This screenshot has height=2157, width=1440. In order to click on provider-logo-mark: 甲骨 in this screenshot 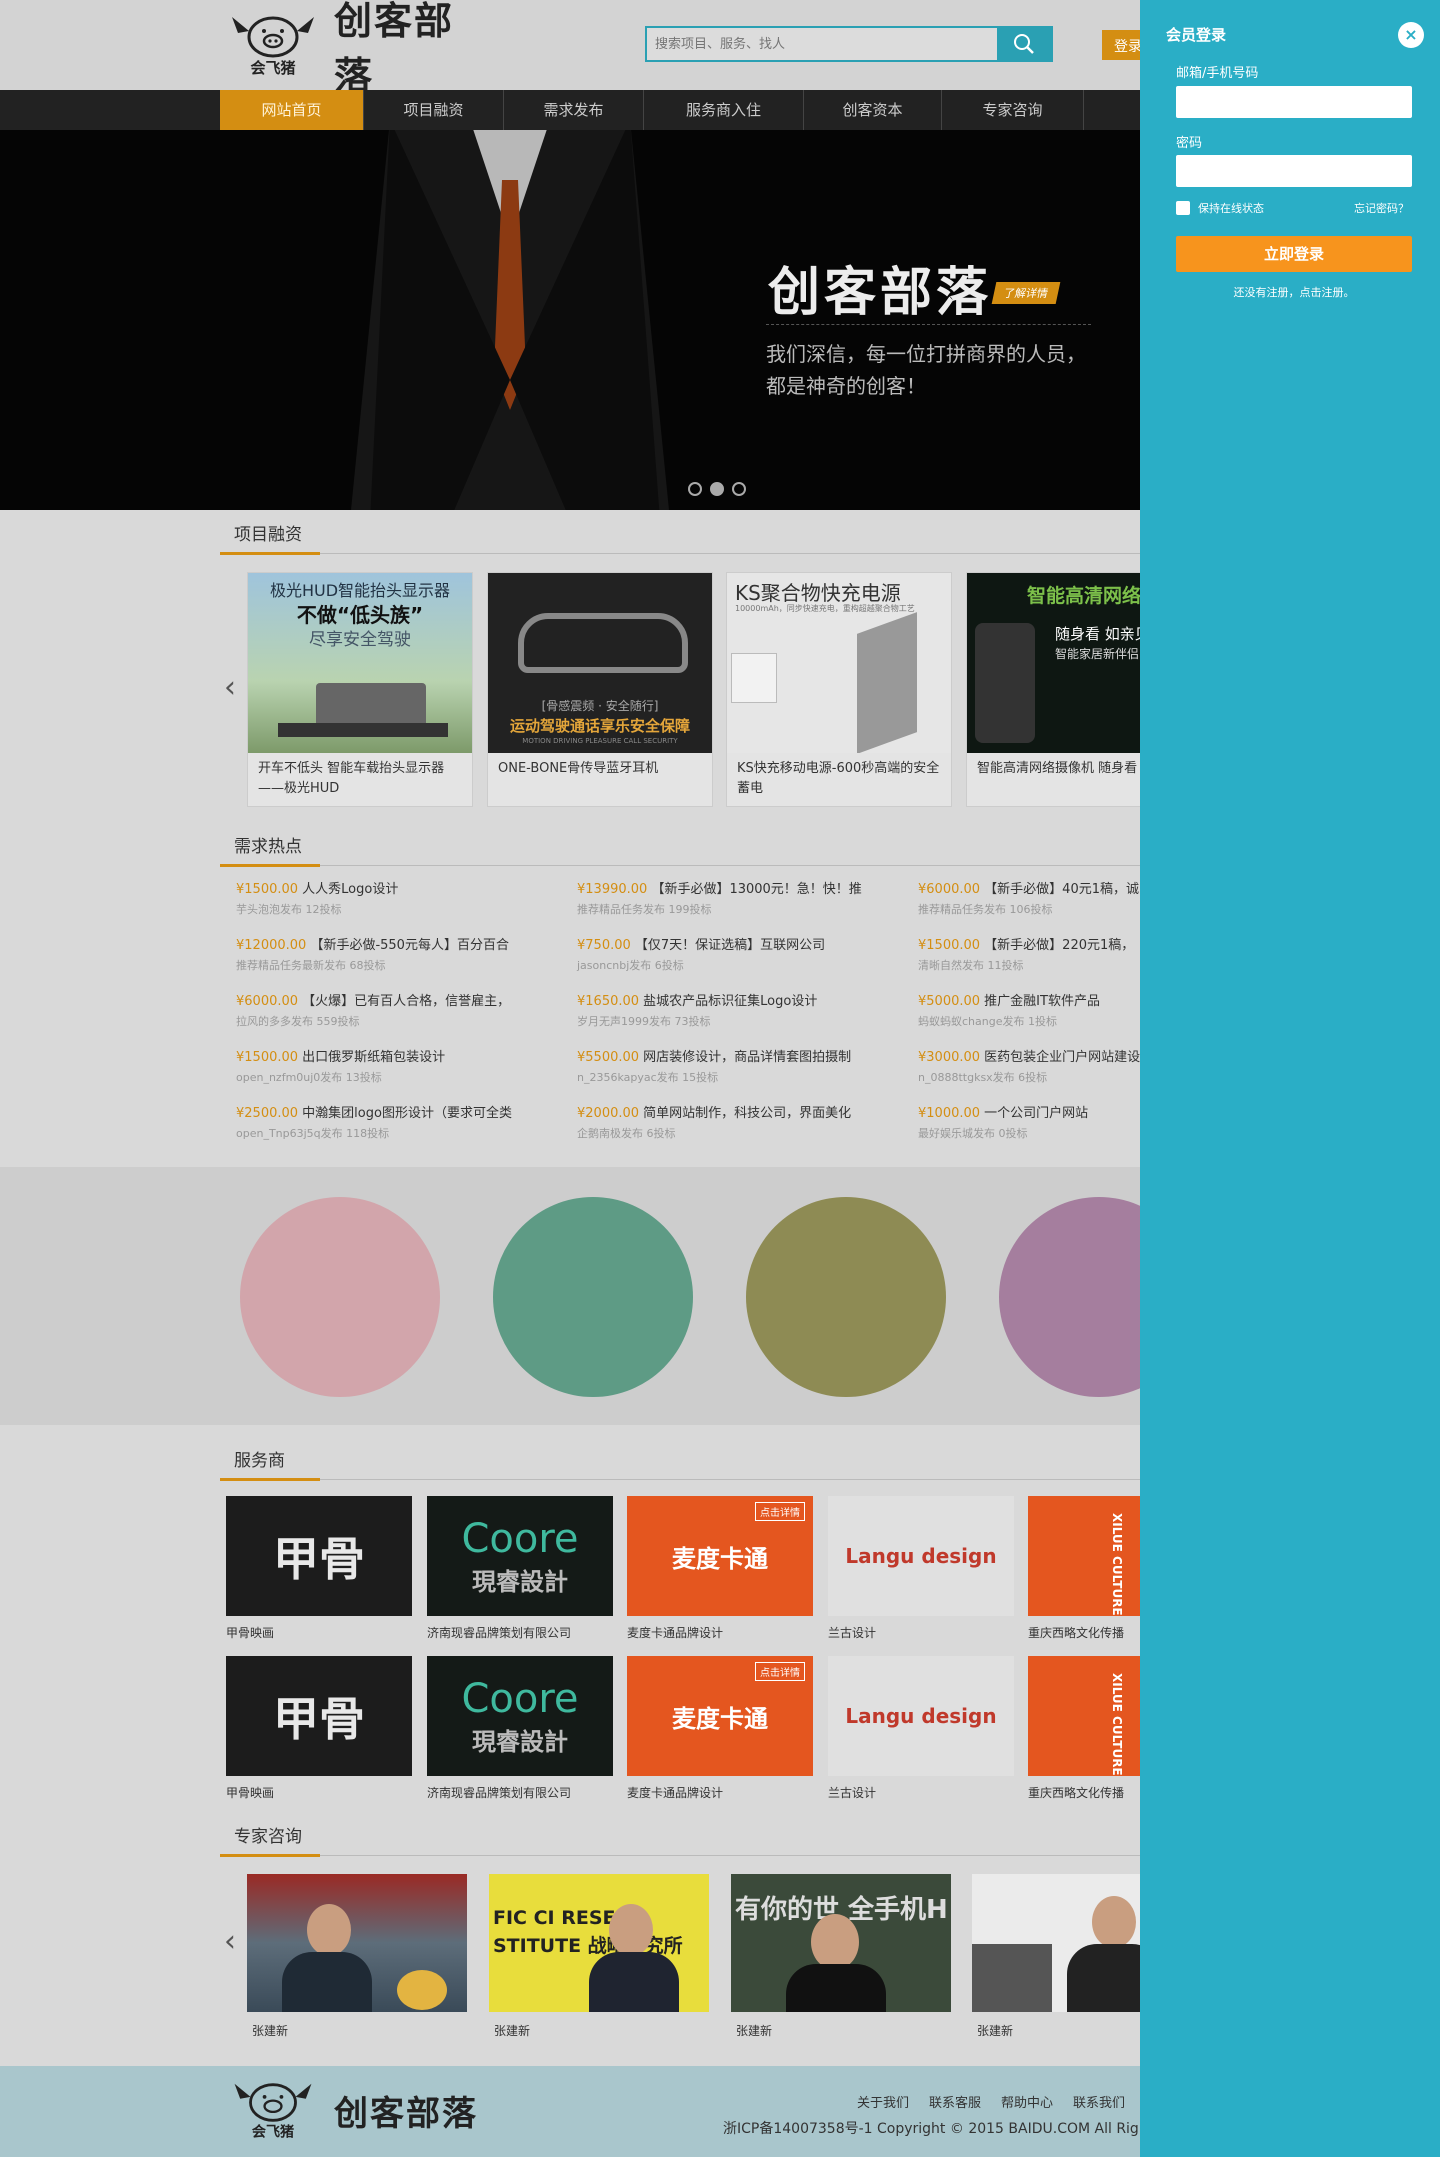, I will do `click(319, 1719)`.